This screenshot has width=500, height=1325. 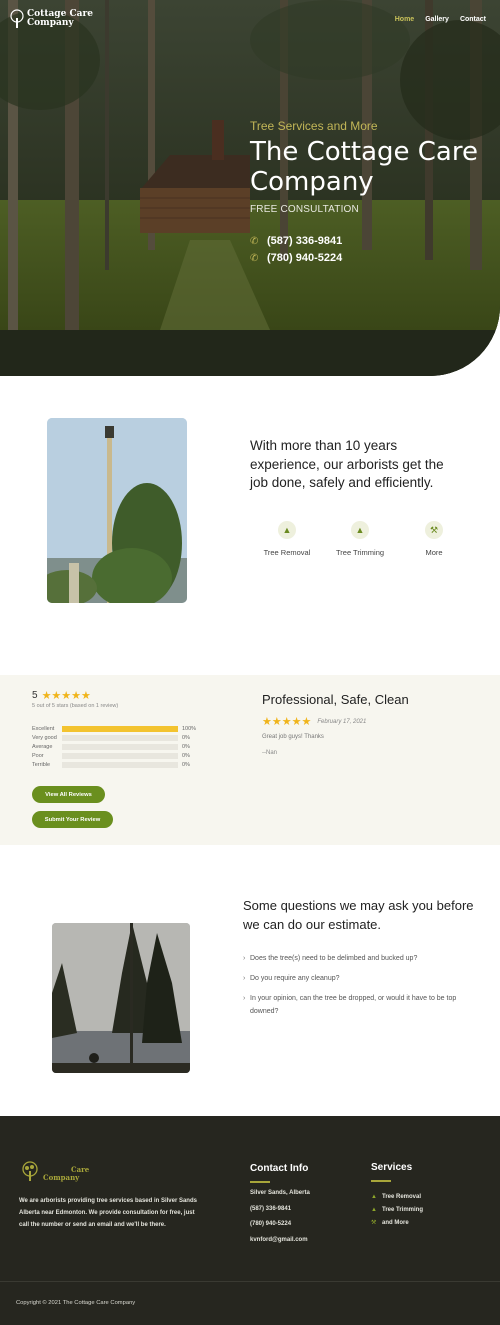 I want to click on service-label: and More, so click(x=395, y=1222).